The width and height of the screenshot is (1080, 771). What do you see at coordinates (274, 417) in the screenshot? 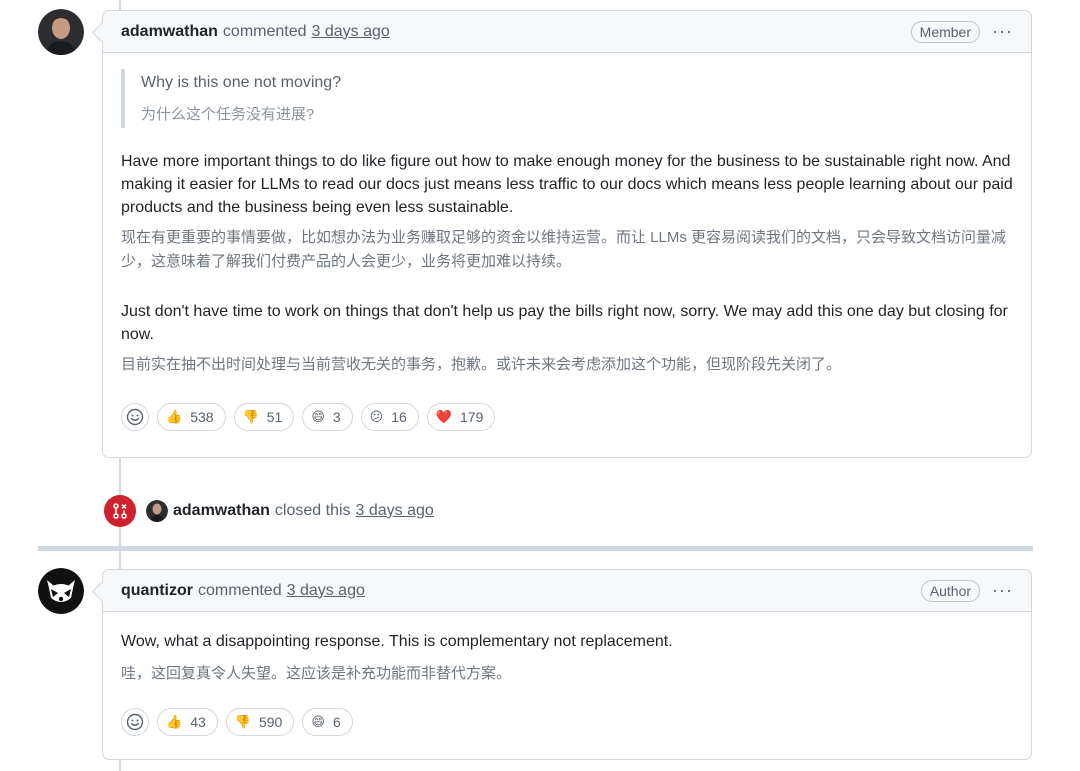
I see `reaction-count: 51` at bounding box center [274, 417].